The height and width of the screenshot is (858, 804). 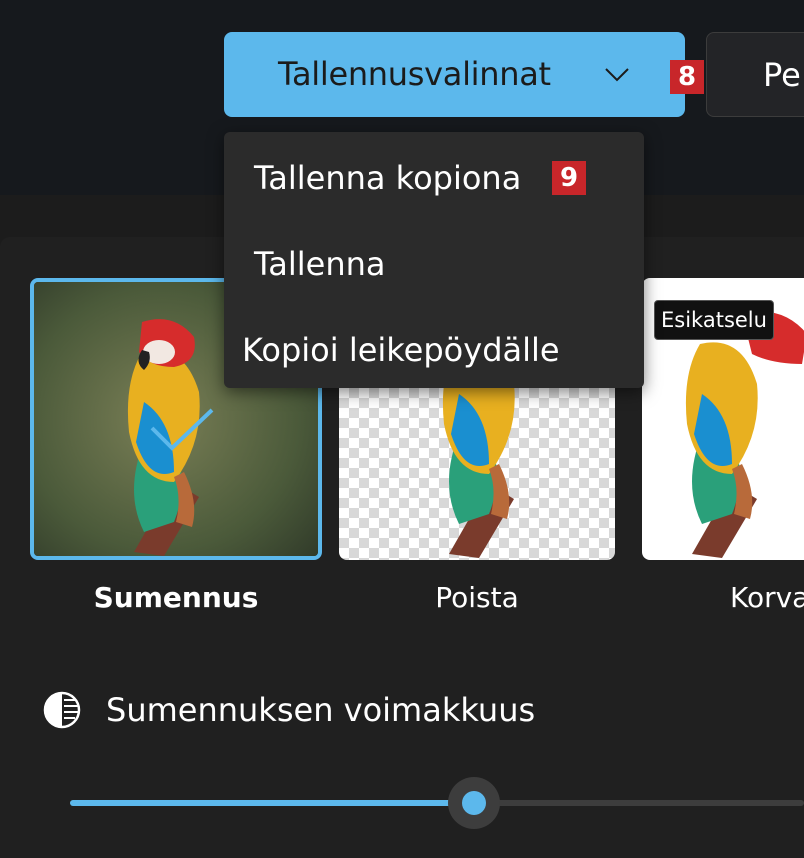 What do you see at coordinates (569, 178) in the screenshot?
I see `callout-badge-9: 9` at bounding box center [569, 178].